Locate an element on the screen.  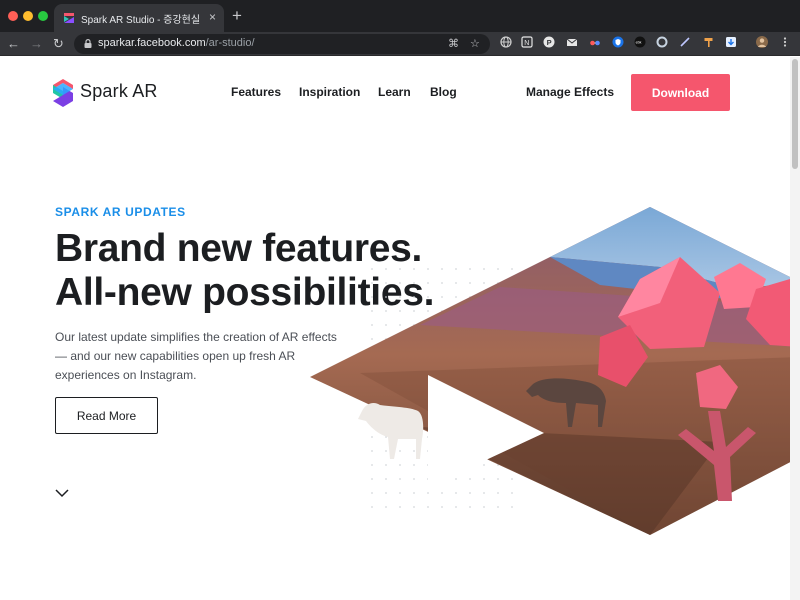
url-path: /ar-studio/ is located at coordinates (230, 43).